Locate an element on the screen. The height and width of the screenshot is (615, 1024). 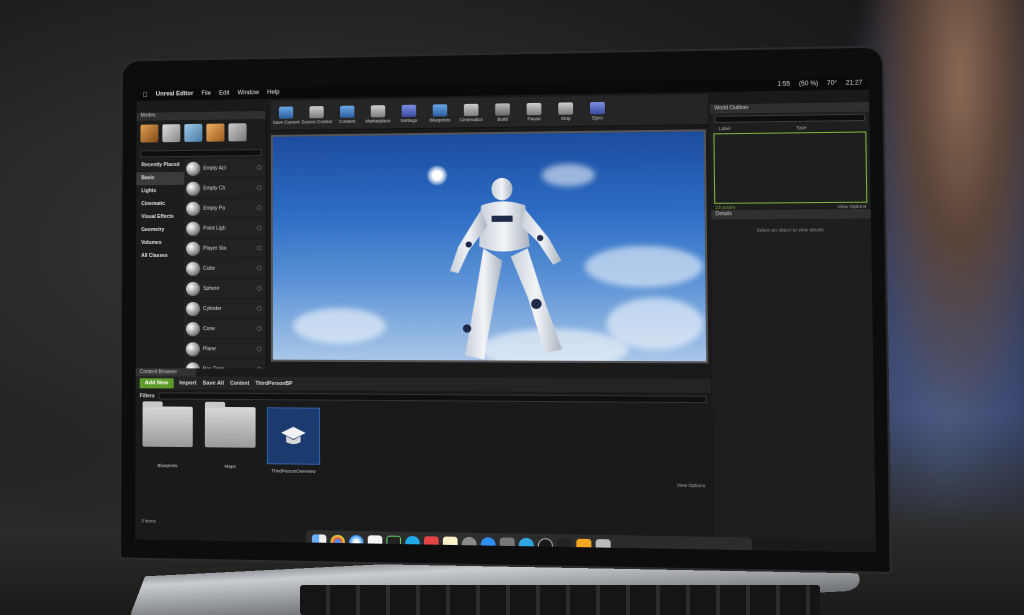
app-name: Unreal Editor is located at coordinates (175, 94).